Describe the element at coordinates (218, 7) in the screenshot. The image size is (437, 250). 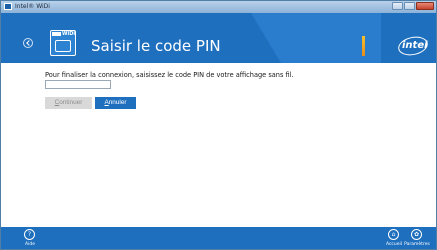
I see `title-bar: Intel® WiDi` at that location.